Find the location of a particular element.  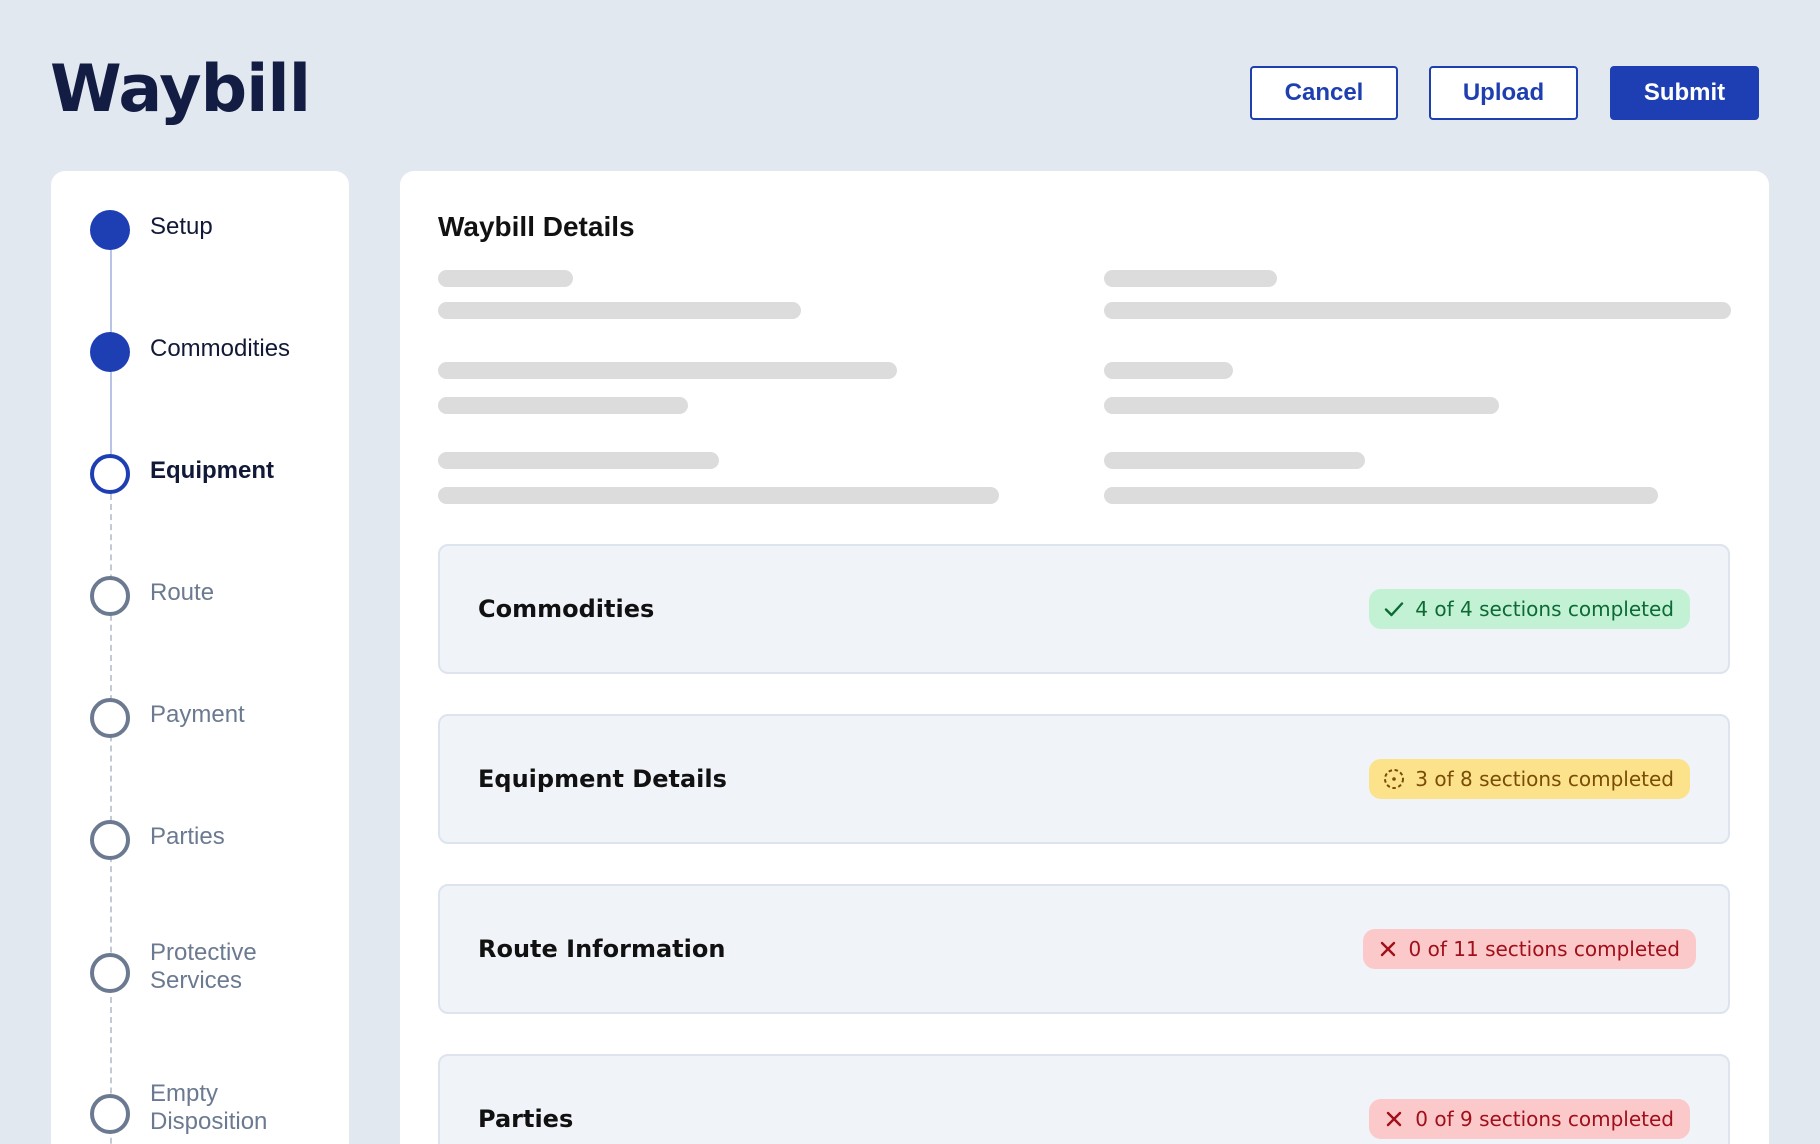

submit-button: Submit is located at coordinates (1684, 93).